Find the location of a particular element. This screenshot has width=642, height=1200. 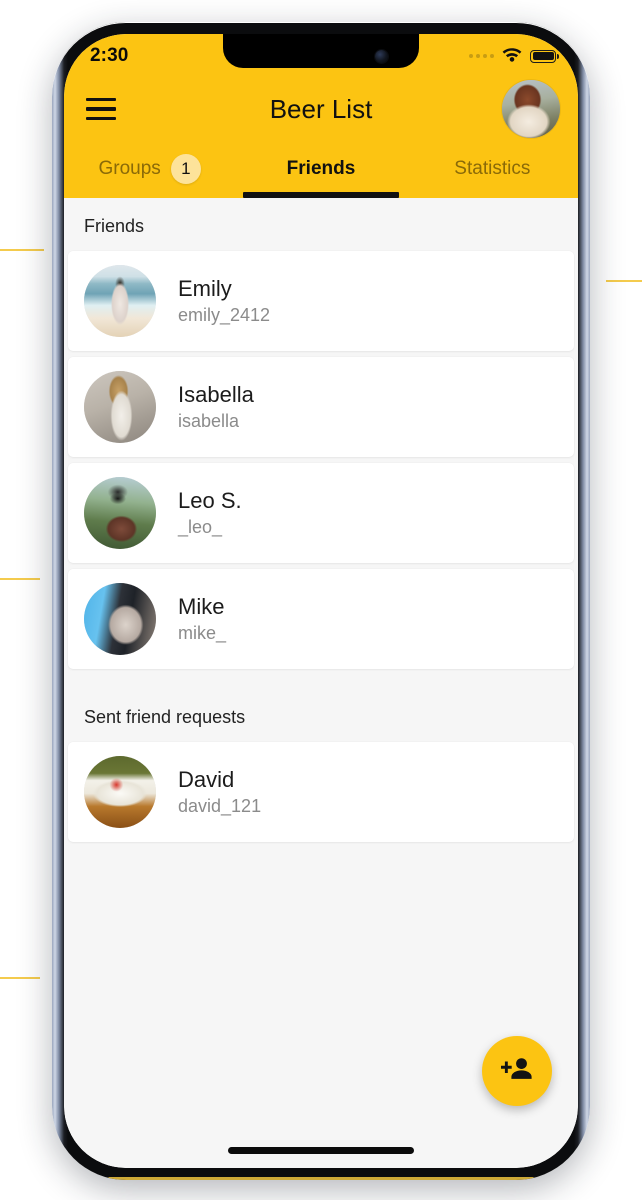

tab-friends: Friends is located at coordinates (320, 169).